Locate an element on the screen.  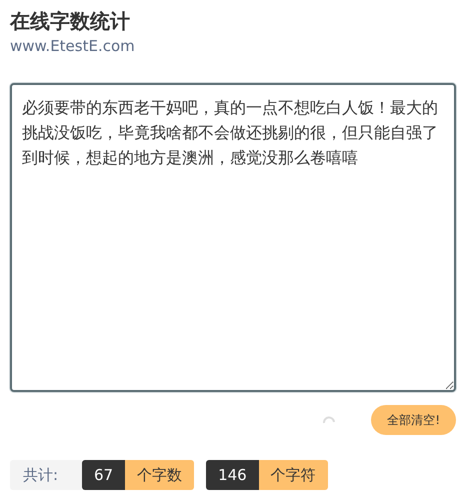
total-label: 共计: is located at coordinates (46, 475).